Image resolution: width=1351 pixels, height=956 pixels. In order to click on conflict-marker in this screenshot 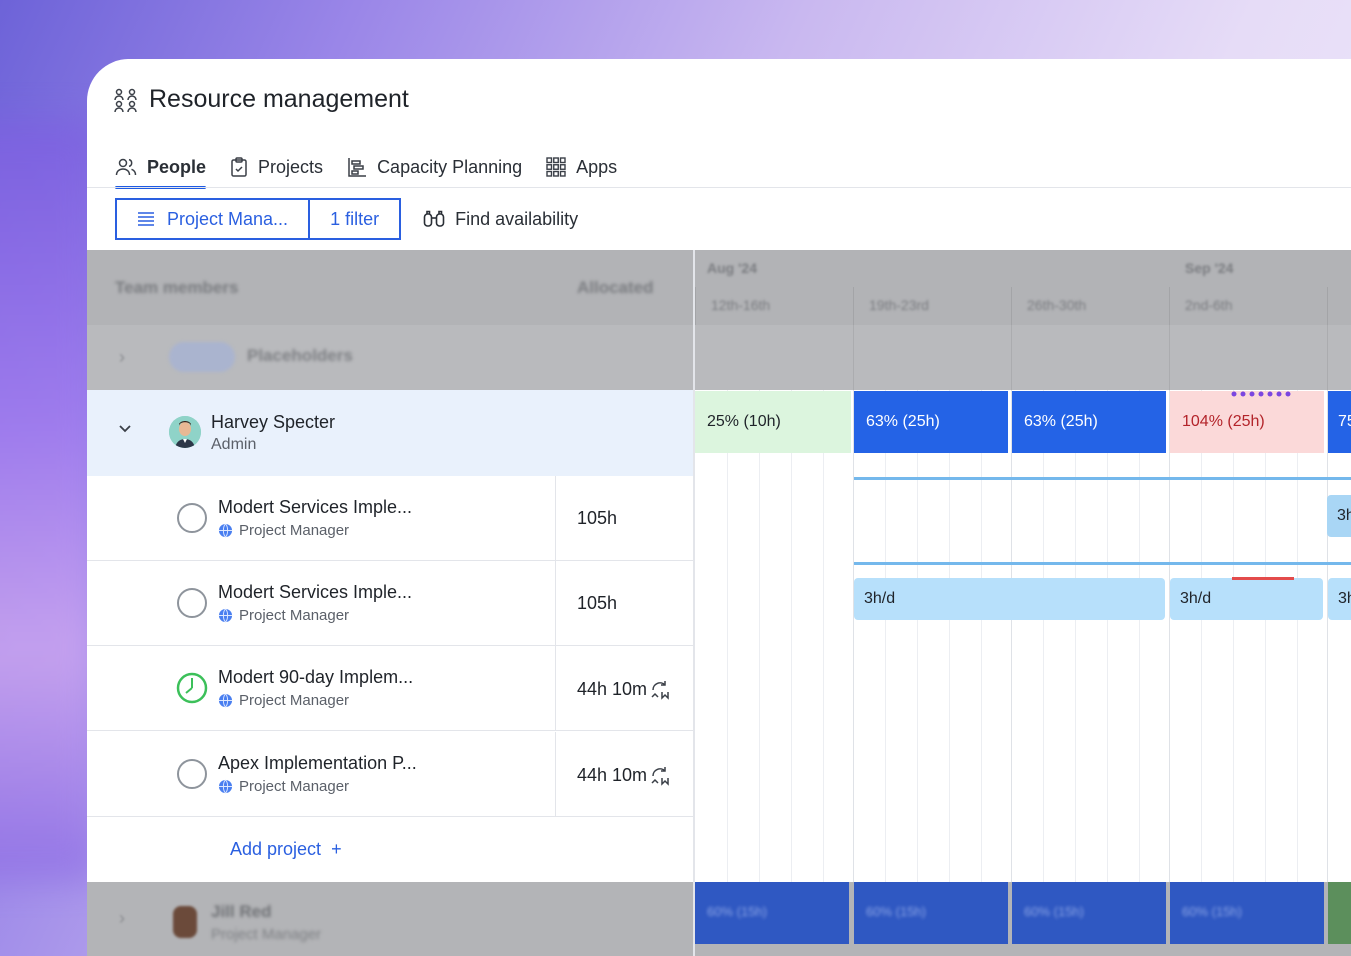, I will do `click(1263, 578)`.